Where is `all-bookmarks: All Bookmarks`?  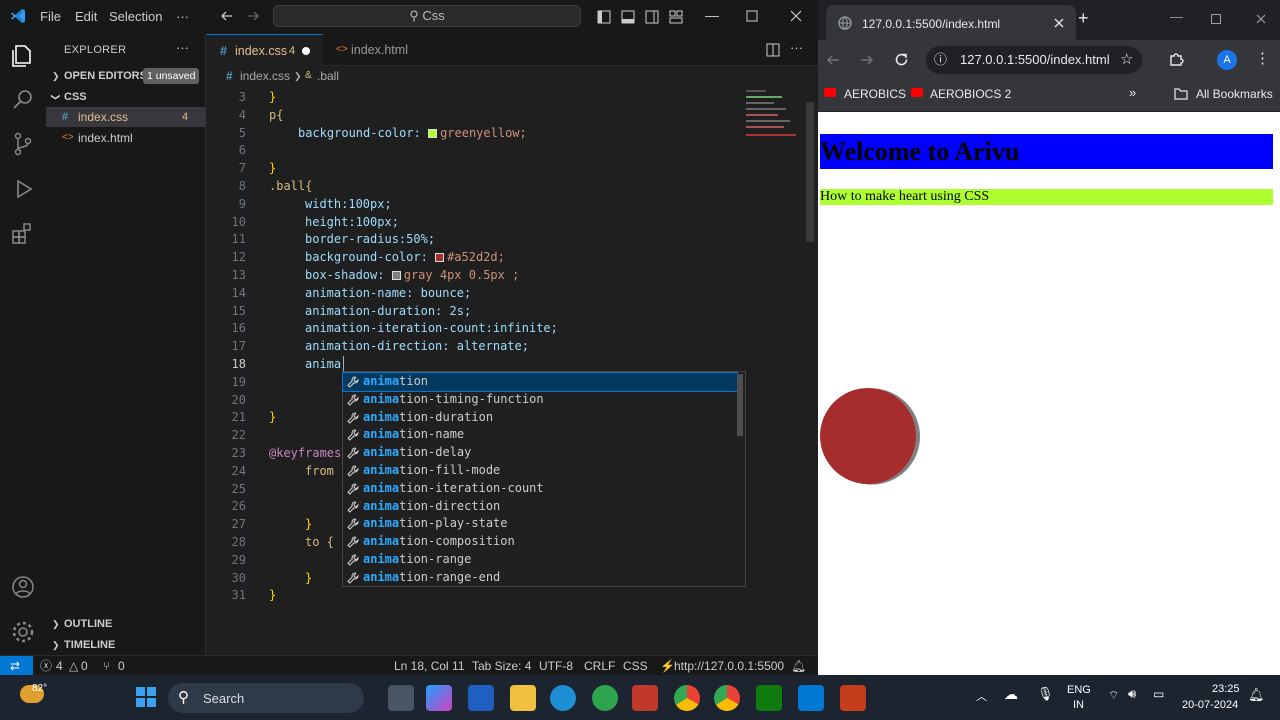 all-bookmarks: All Bookmarks is located at coordinates (1234, 94).